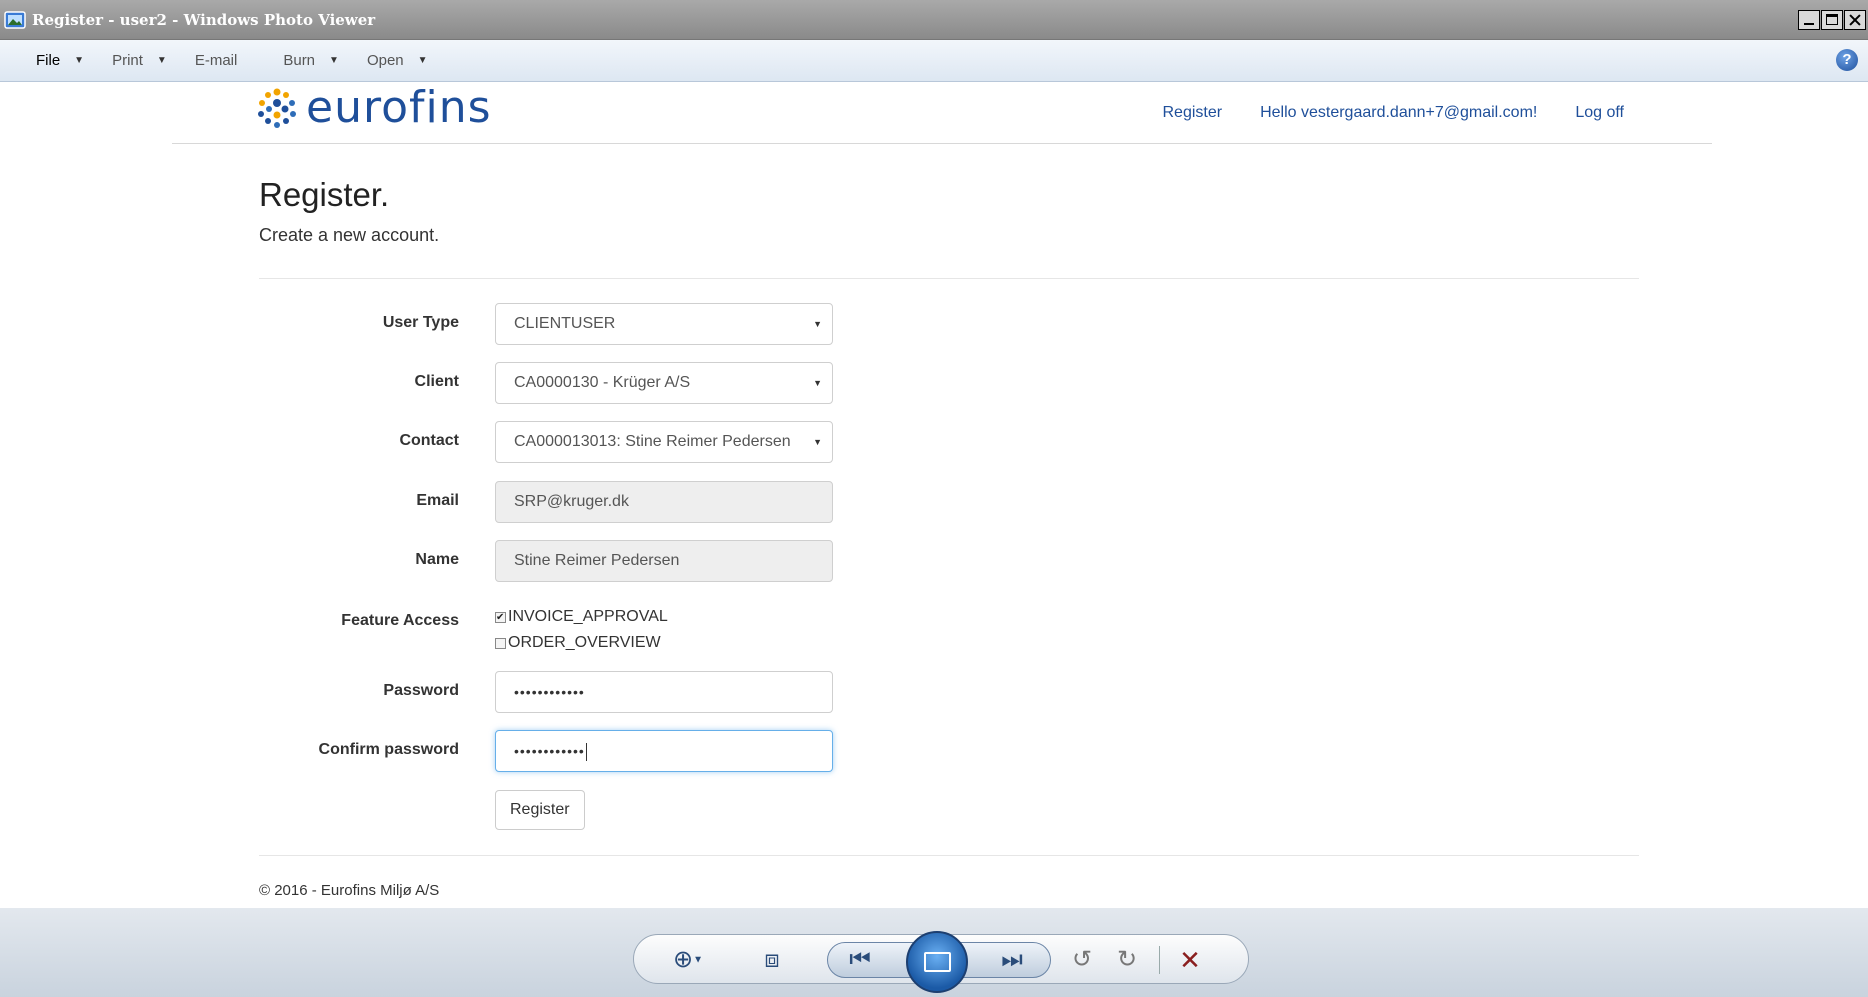  I want to click on nav-register-link: Register, so click(1193, 113).